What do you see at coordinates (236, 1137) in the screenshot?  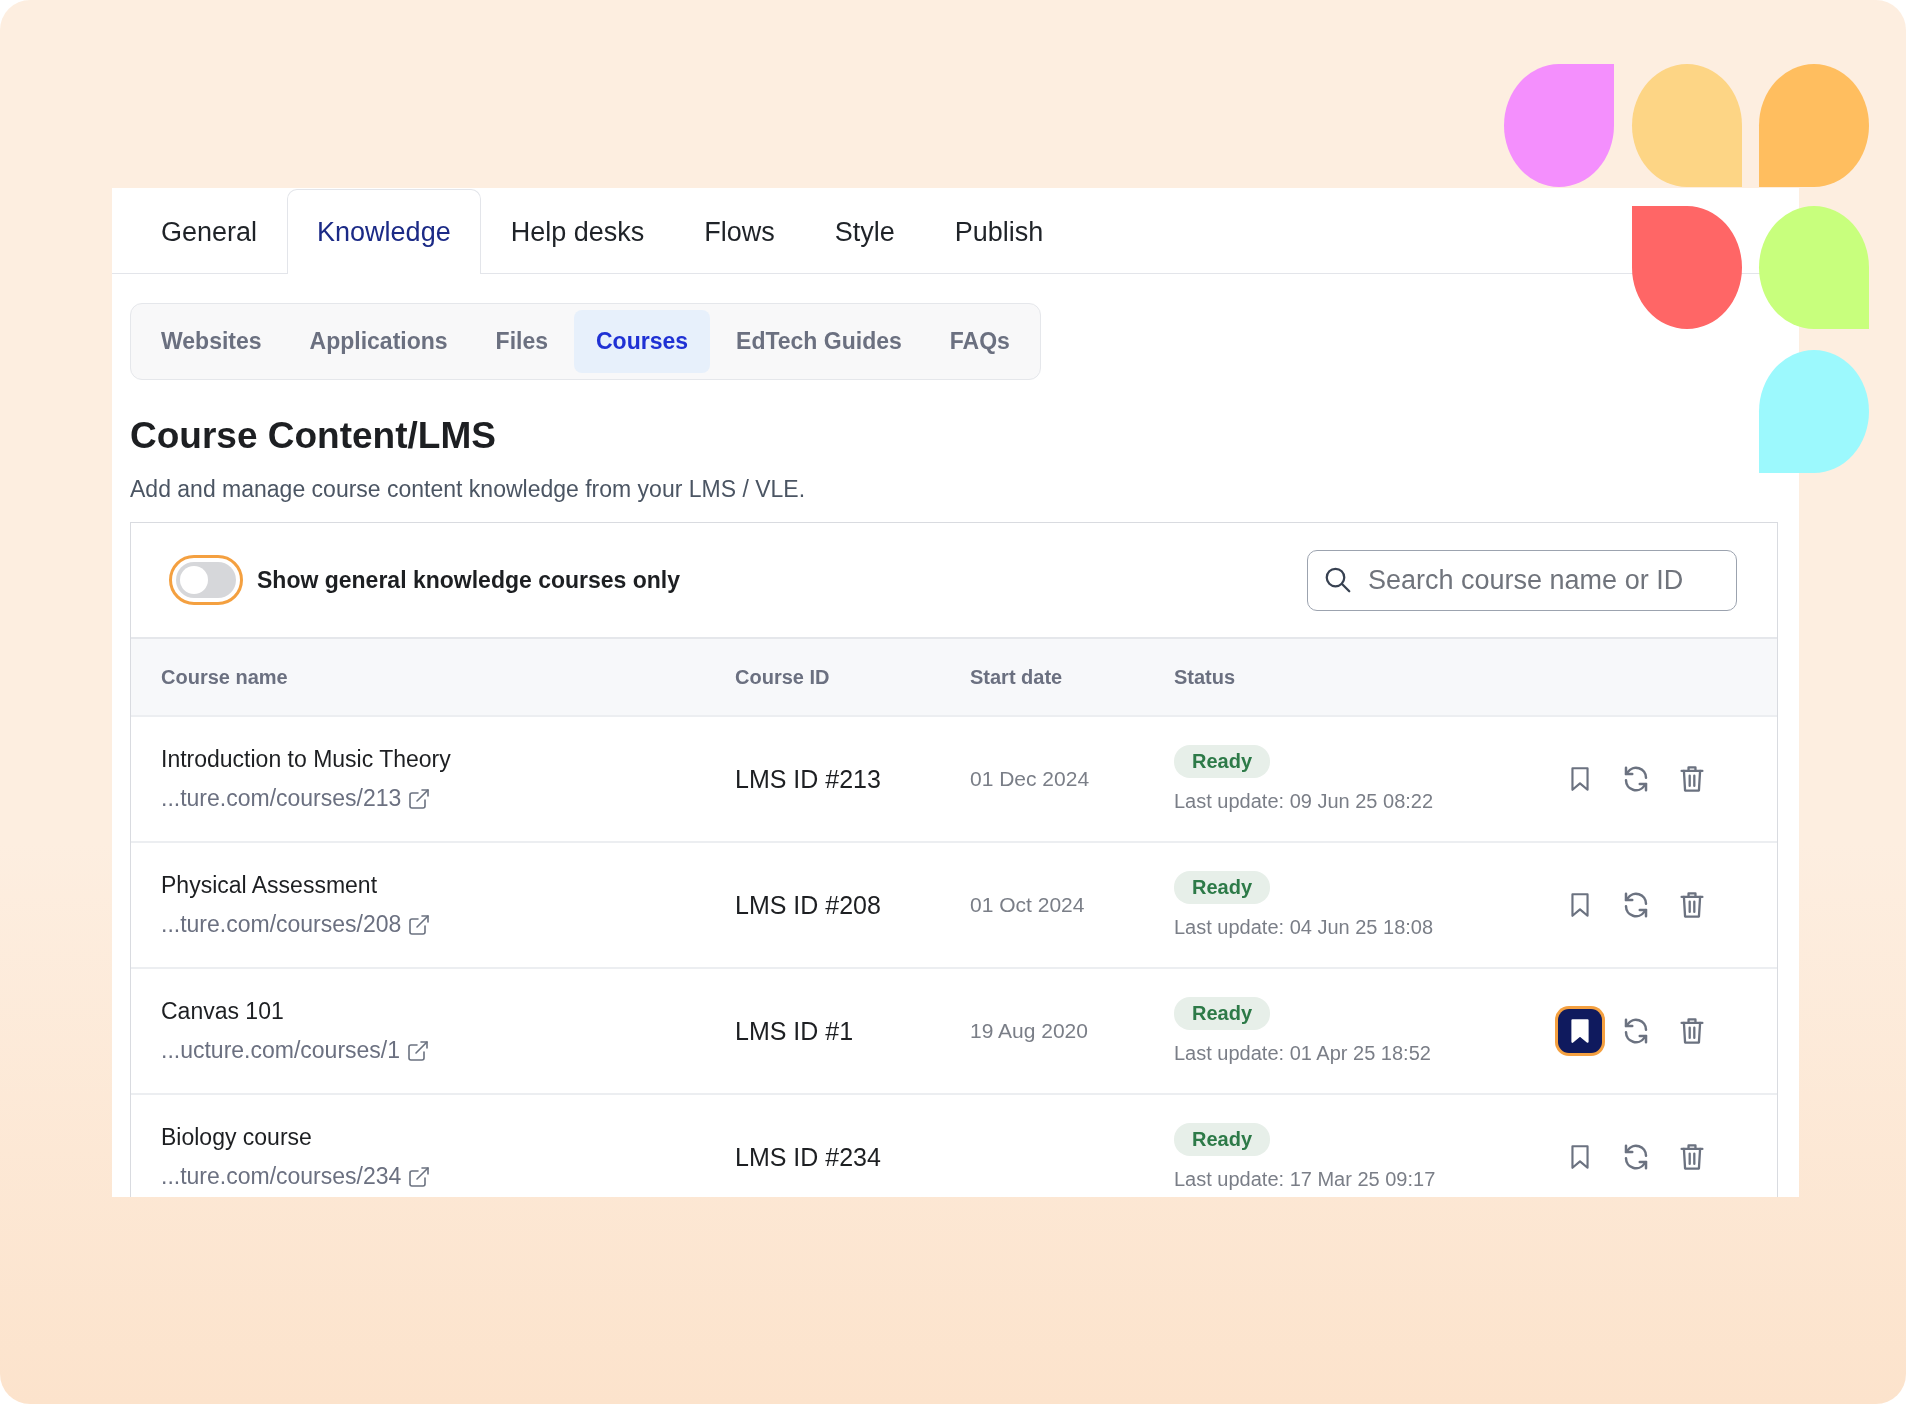 I see `course-name: Biology course` at bounding box center [236, 1137].